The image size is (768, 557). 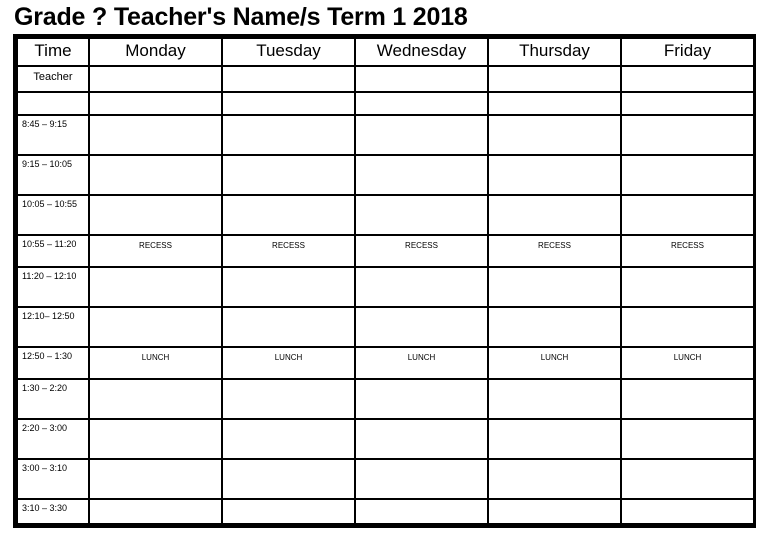 I want to click on column-header-label: Time, so click(x=53, y=50).